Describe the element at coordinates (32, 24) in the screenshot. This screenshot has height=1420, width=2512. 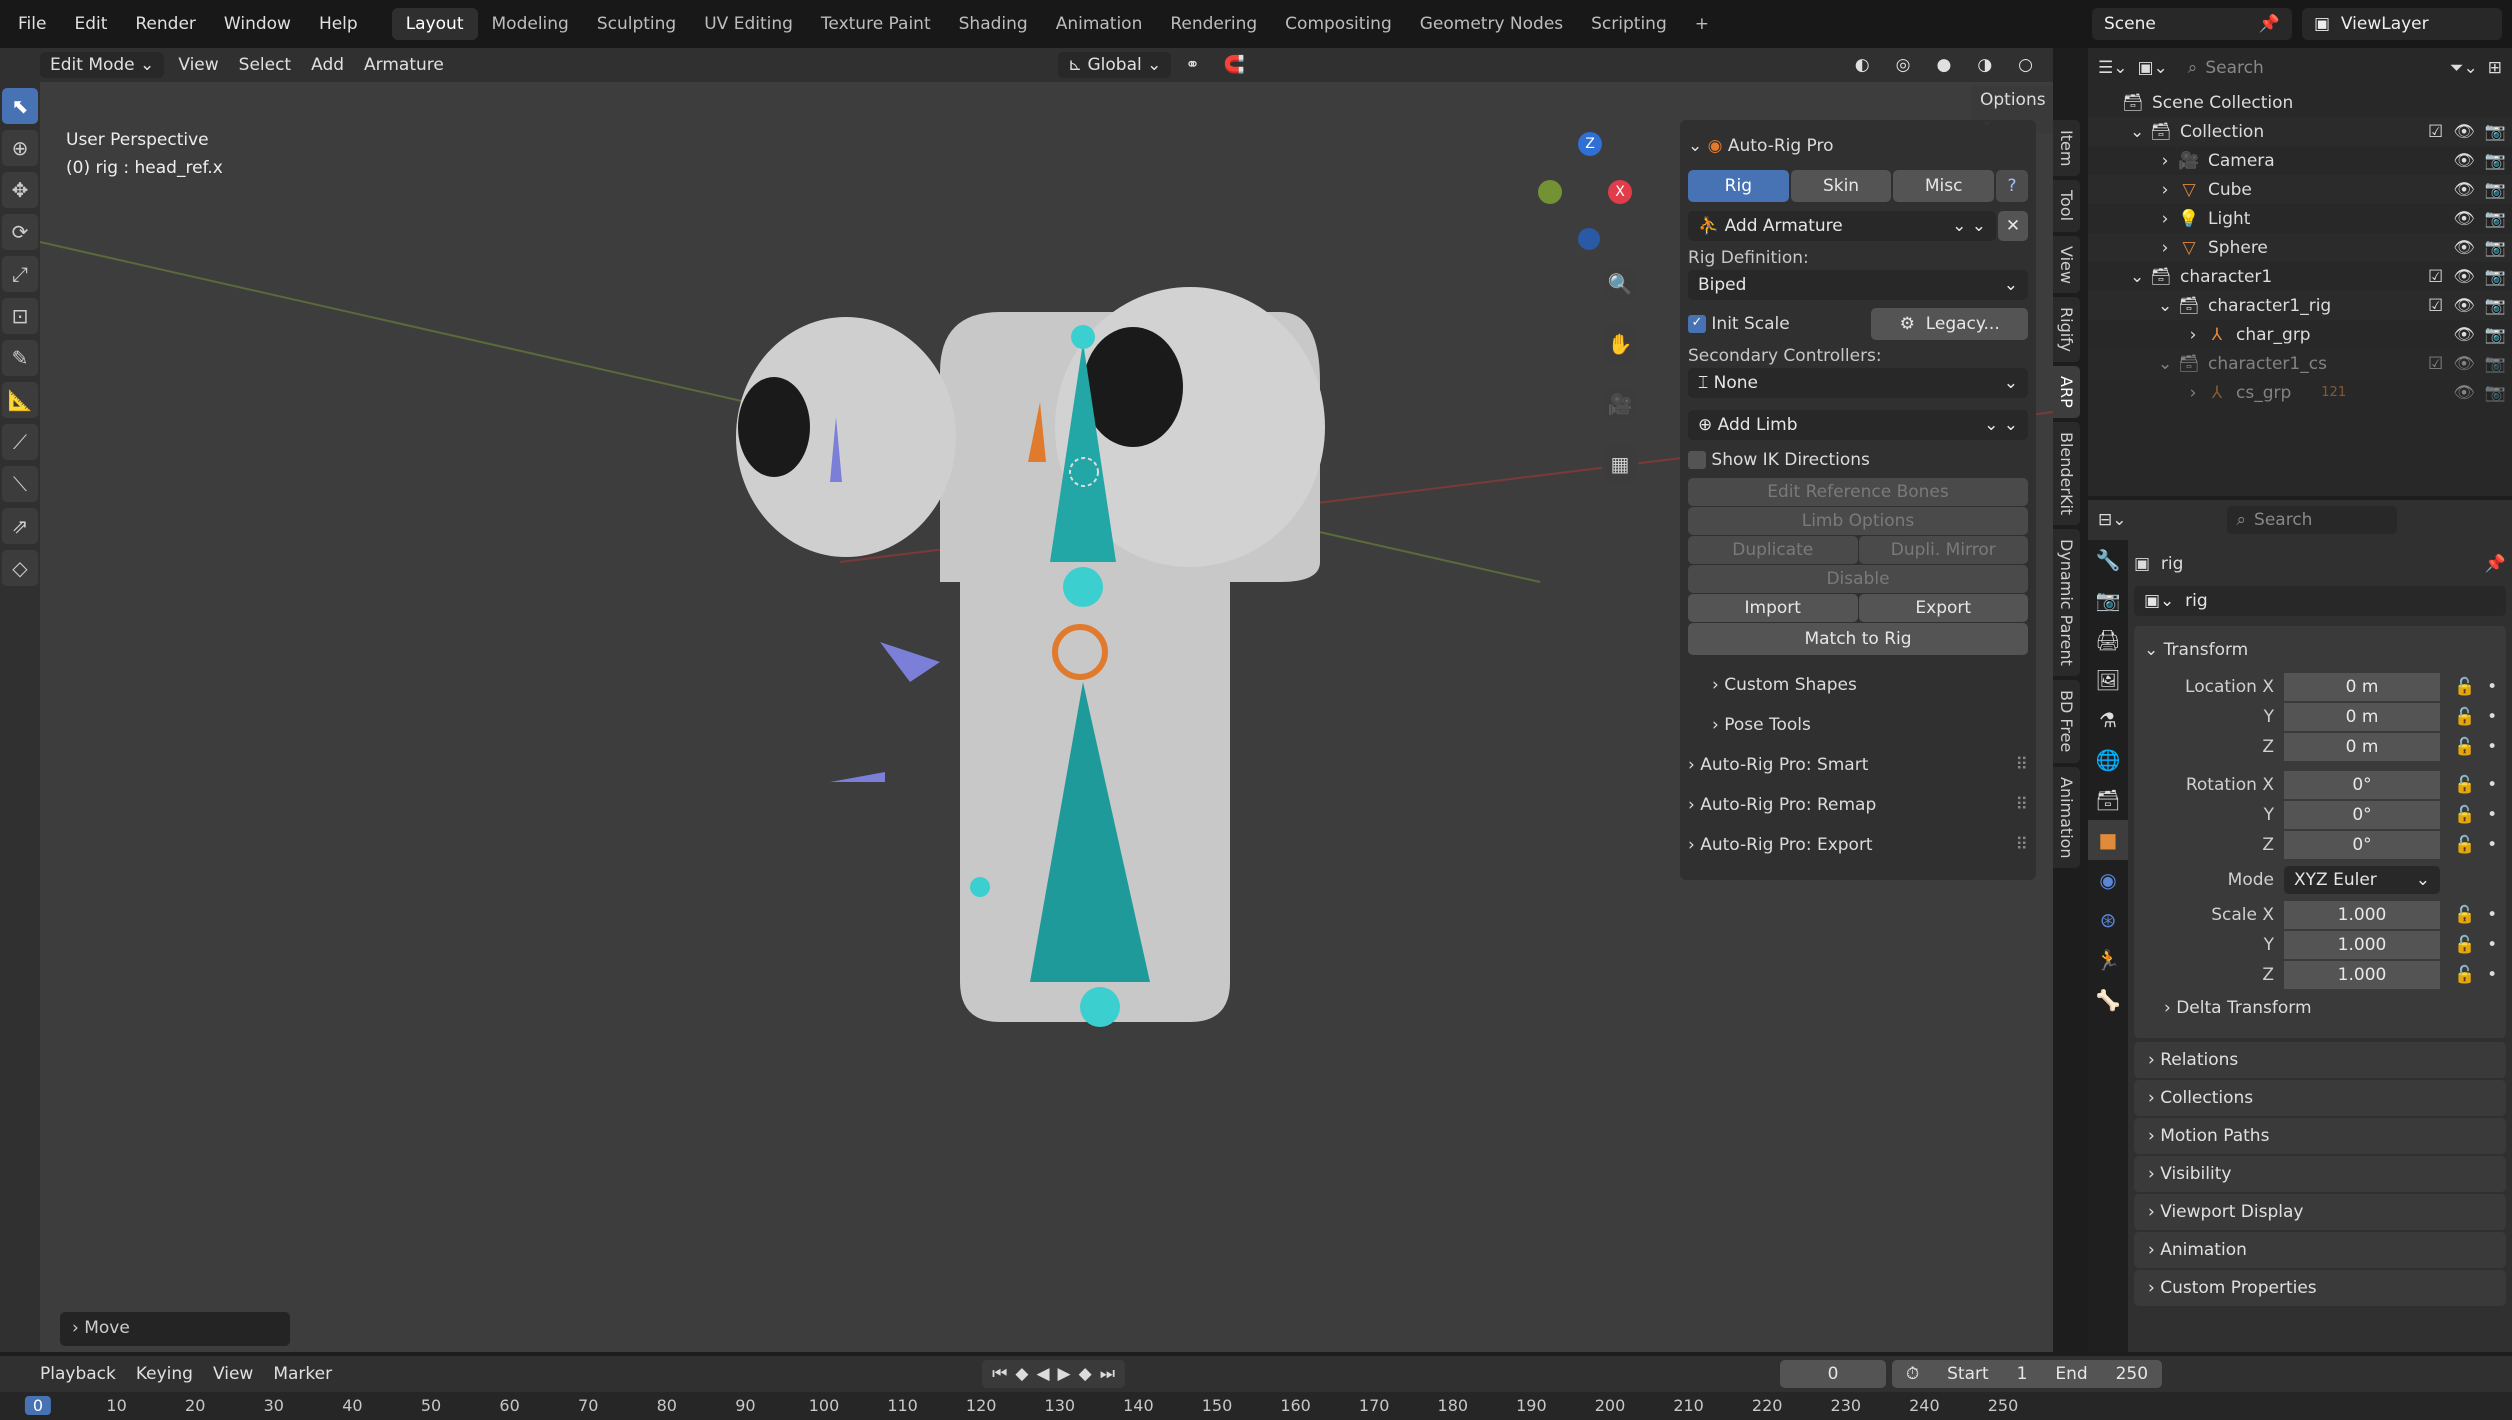
I see `menu-file: File` at that location.